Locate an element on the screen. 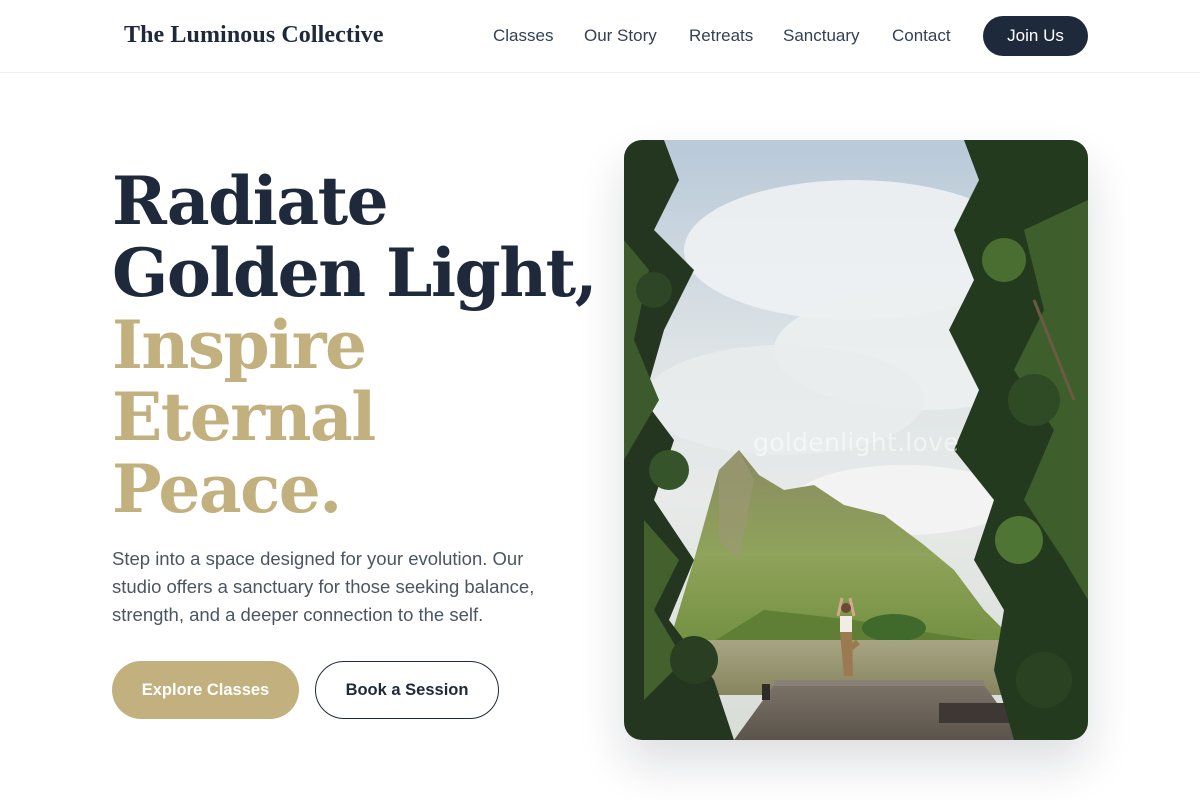 The height and width of the screenshot is (800, 1200). explore-classes-button: Explore Classes is located at coordinates (205, 690).